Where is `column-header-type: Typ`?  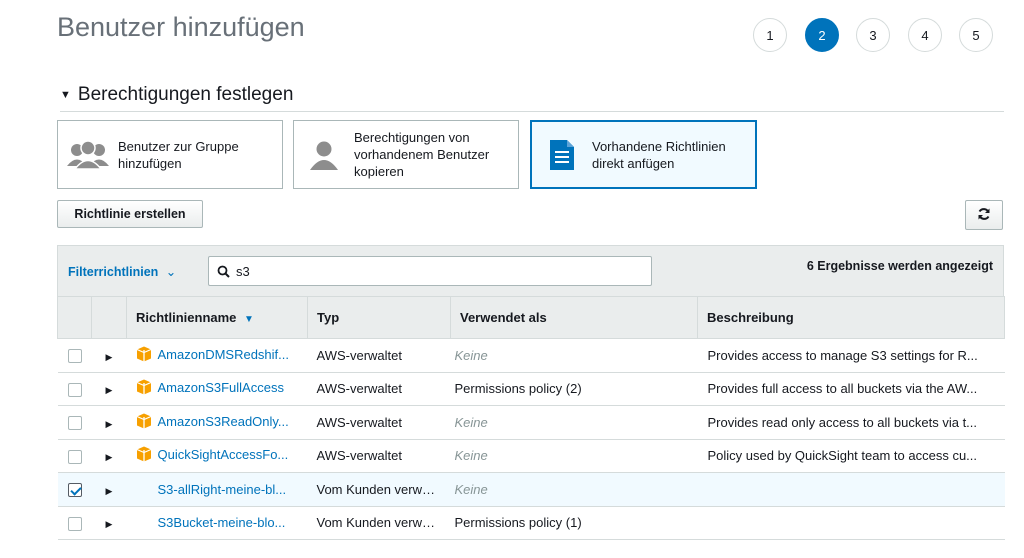
column-header-type: Typ is located at coordinates (379, 317).